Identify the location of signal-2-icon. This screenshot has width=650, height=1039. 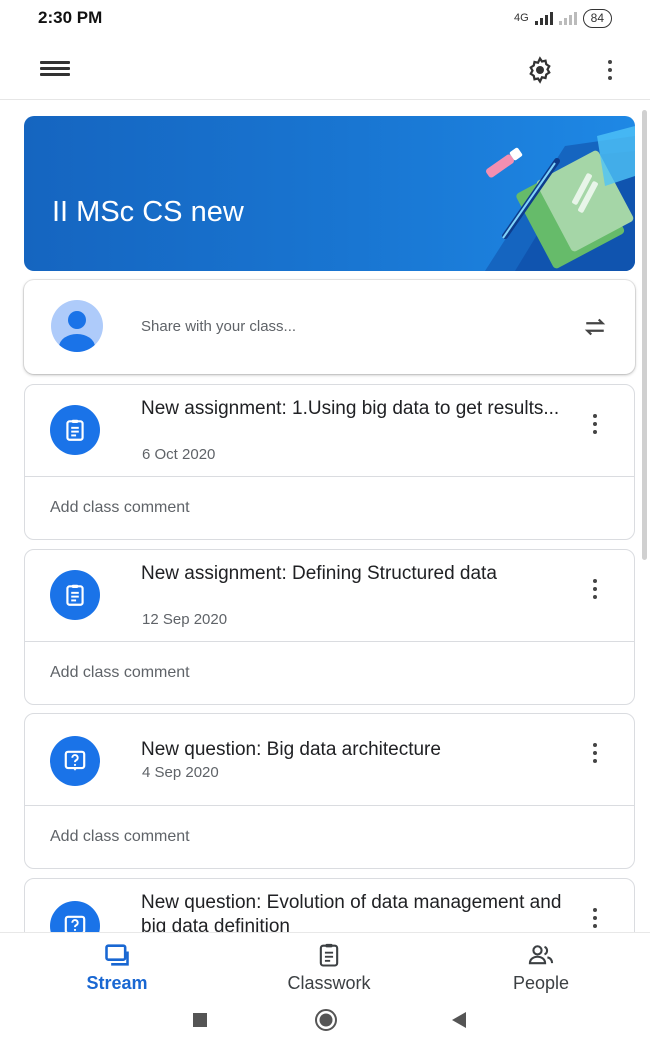
(567, 18).